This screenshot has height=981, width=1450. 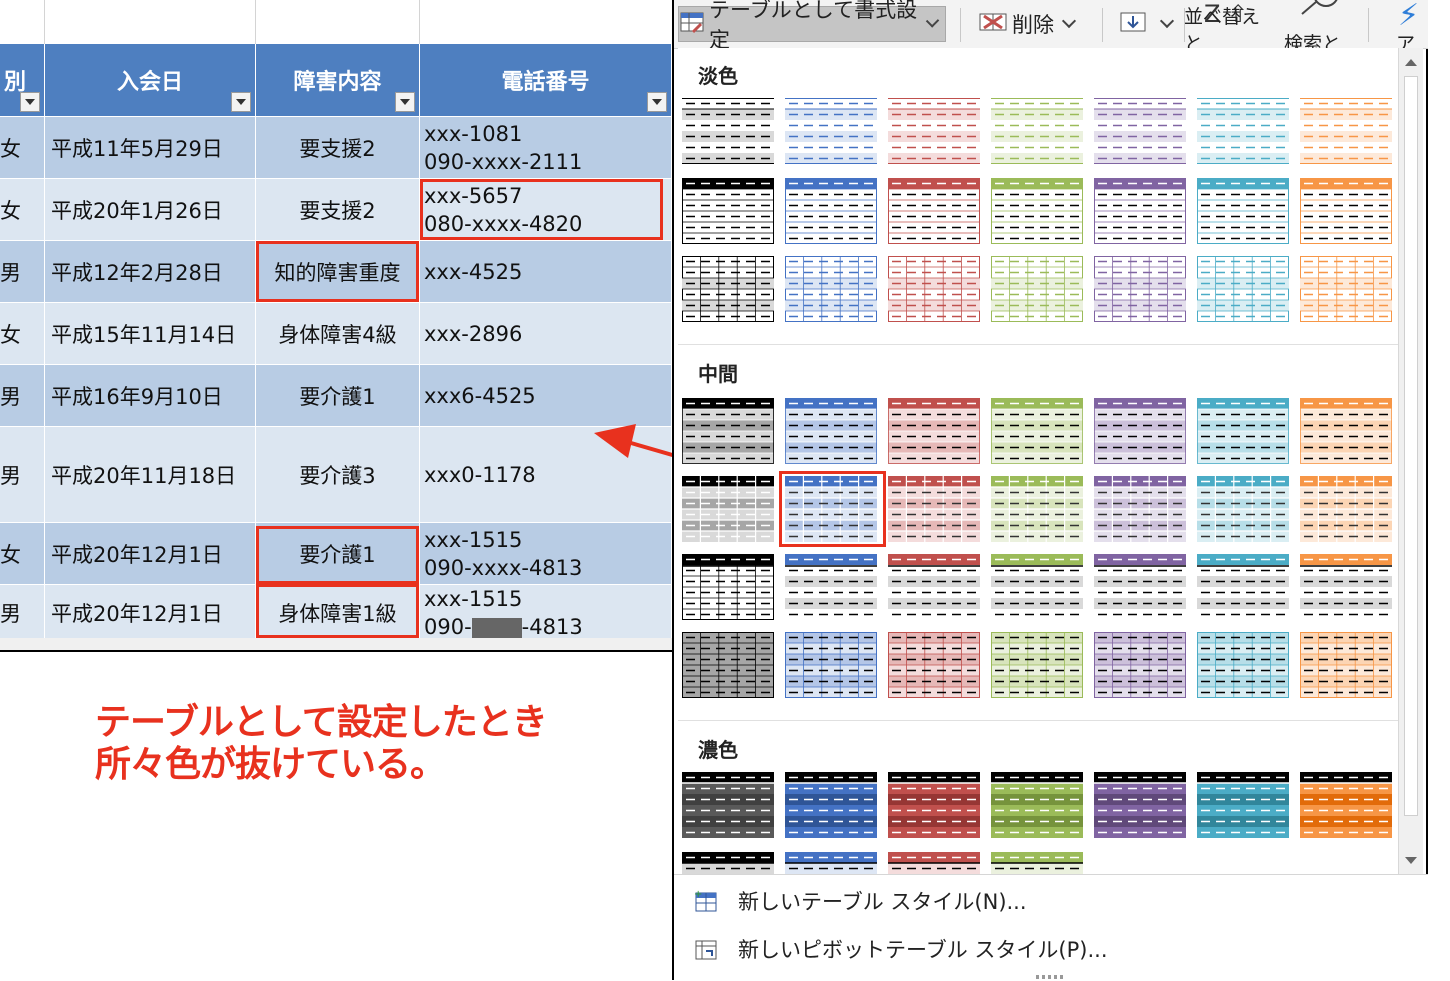 I want to click on cell-phone: xxx-1515 090- -4813, so click(x=546, y=613).